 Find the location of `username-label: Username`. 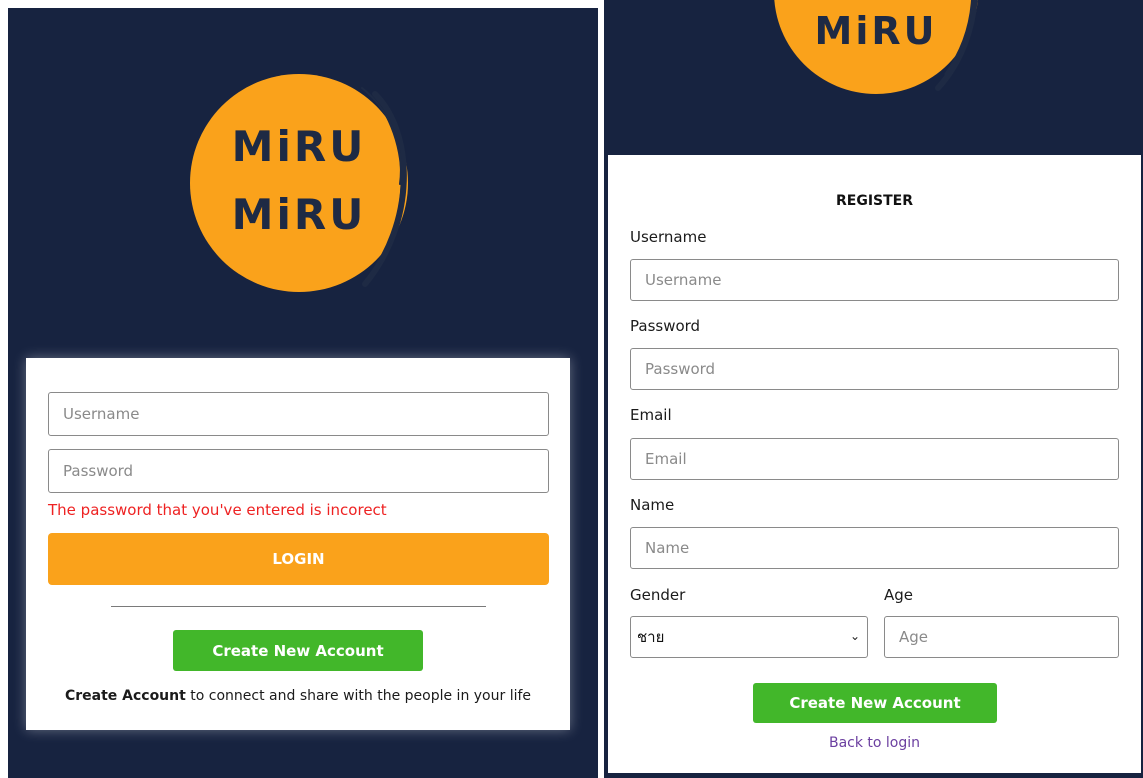

username-label: Username is located at coordinates (668, 237).